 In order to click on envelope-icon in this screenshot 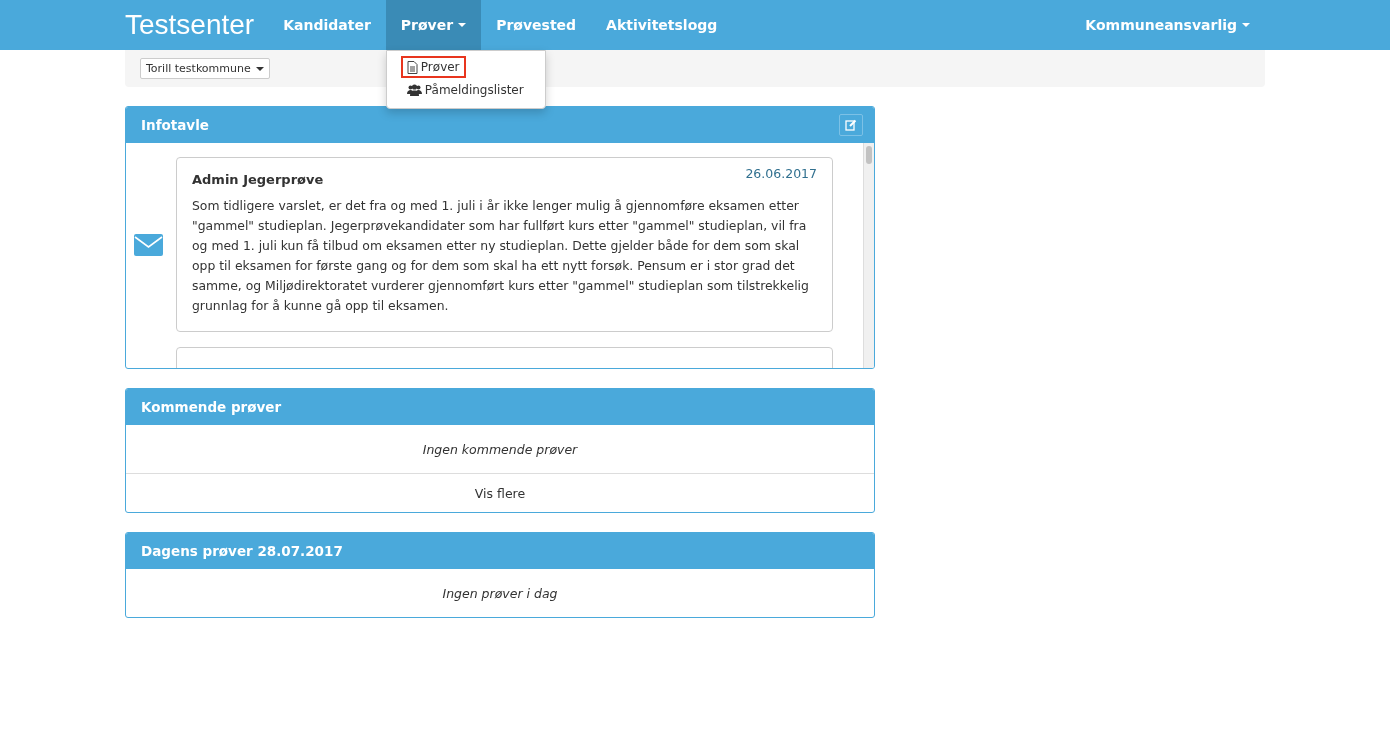, I will do `click(148, 244)`.